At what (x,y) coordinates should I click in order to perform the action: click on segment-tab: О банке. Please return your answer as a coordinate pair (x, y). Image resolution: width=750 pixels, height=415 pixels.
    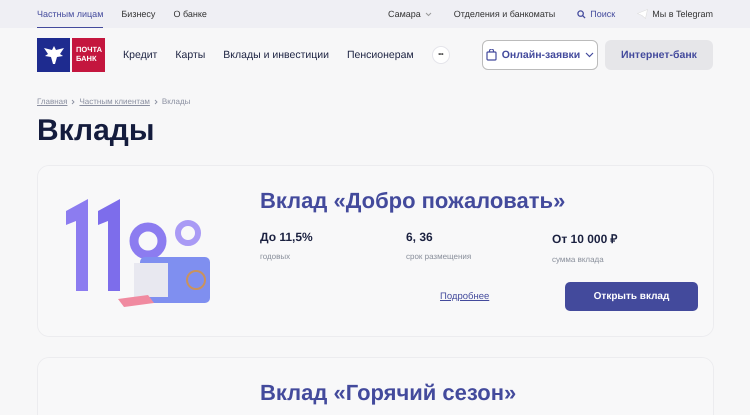
    Looking at the image, I should click on (190, 14).